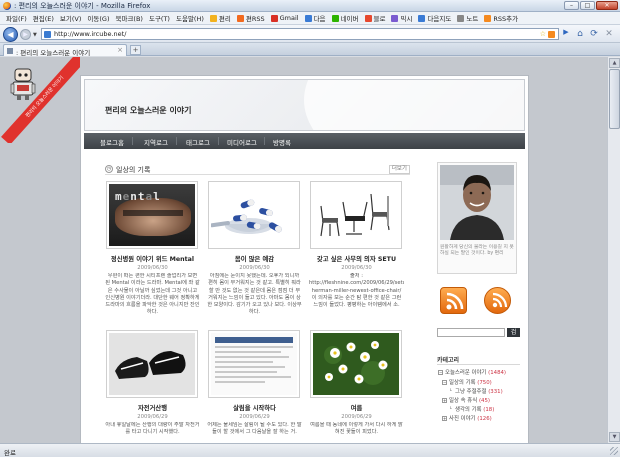 The image size is (620, 457). Describe the element at coordinates (82, 6) in the screenshot. I see `window-title: : 편리의 오늘스러운 이야기 - Mozilla Firefox` at that location.